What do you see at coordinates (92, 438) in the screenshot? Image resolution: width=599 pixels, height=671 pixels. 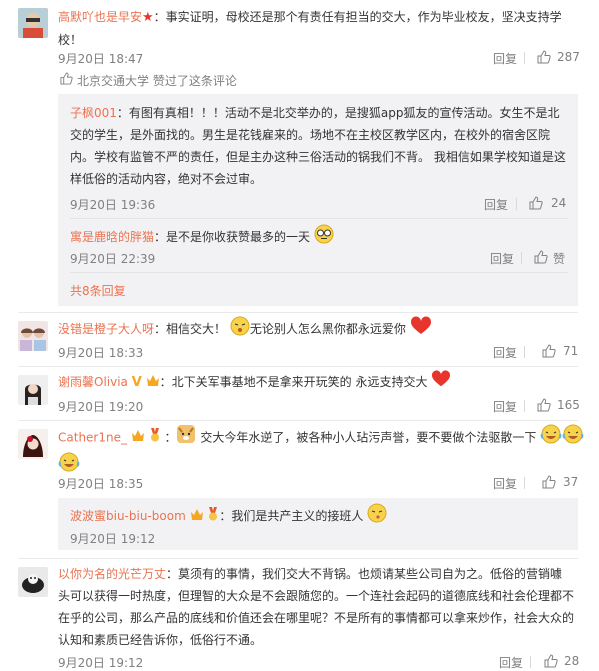 I see `username-link: Cather1ne_` at bounding box center [92, 438].